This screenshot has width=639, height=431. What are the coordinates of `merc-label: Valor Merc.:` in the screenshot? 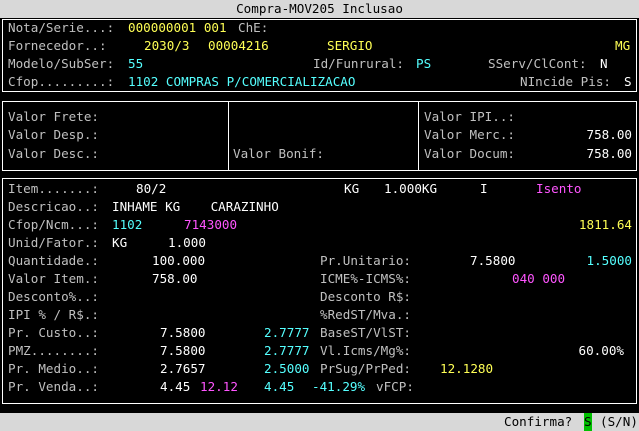 It's located at (469, 134).